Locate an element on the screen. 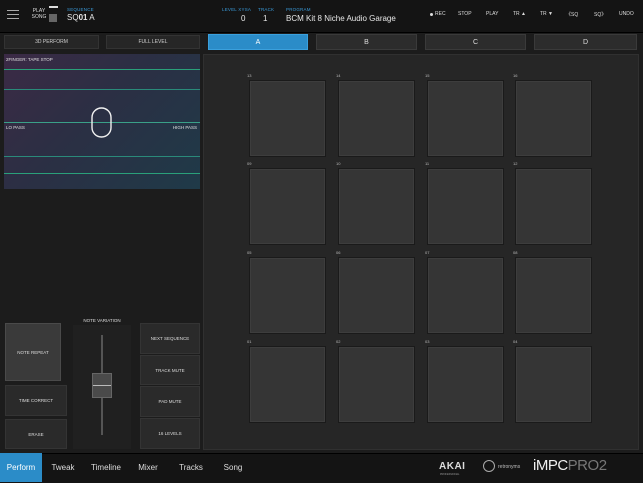 This screenshot has width=643, height=483. menu-icon is located at coordinates (13, 14).